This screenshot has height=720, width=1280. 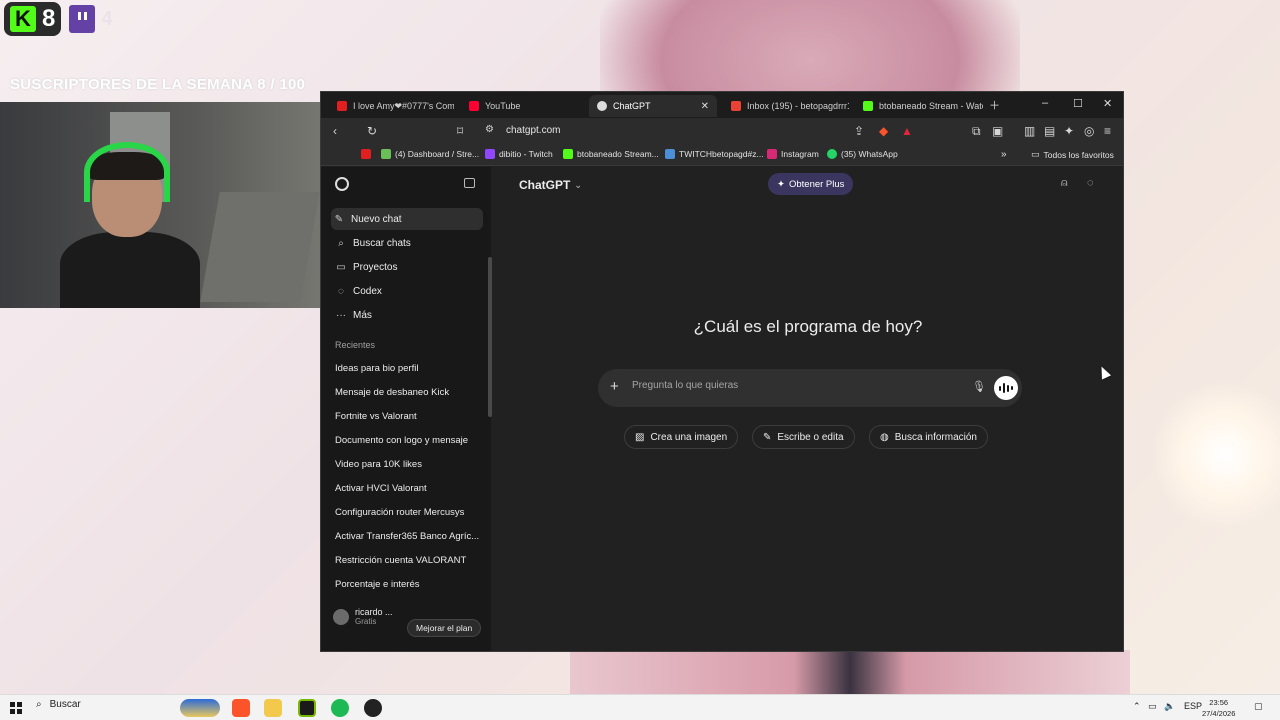 What do you see at coordinates (1169, 706) in the screenshot?
I see `volume-icon: 🔈` at bounding box center [1169, 706].